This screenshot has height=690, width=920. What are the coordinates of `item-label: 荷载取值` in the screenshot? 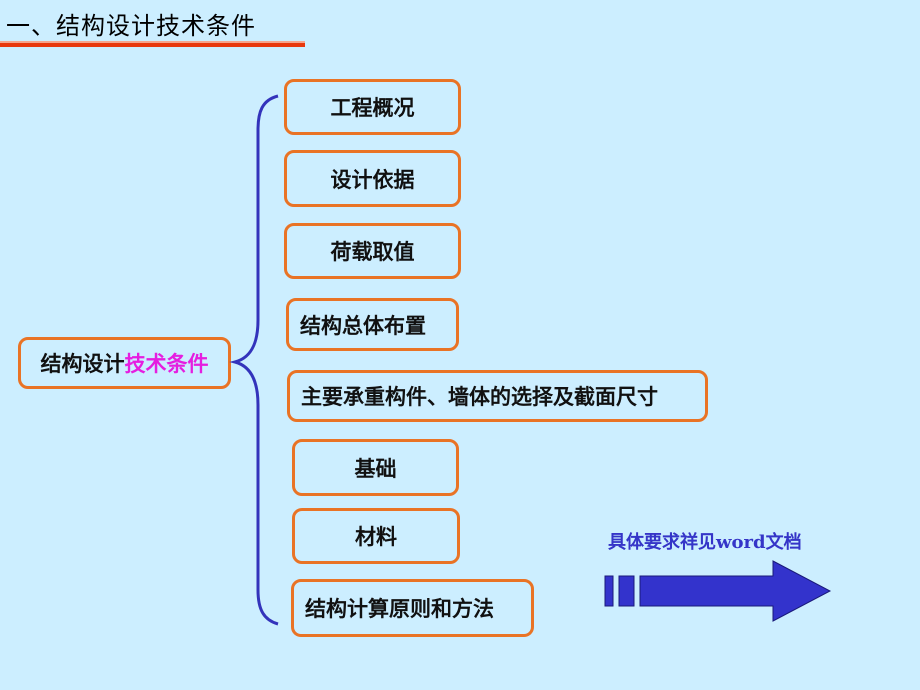 It's located at (372, 252).